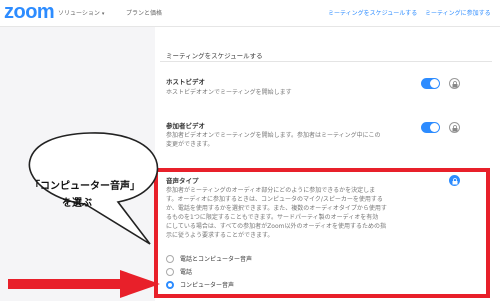 This screenshot has height=301, width=500. What do you see at coordinates (103, 14) in the screenshot?
I see `chevron-down-icon: ▾` at bounding box center [103, 14].